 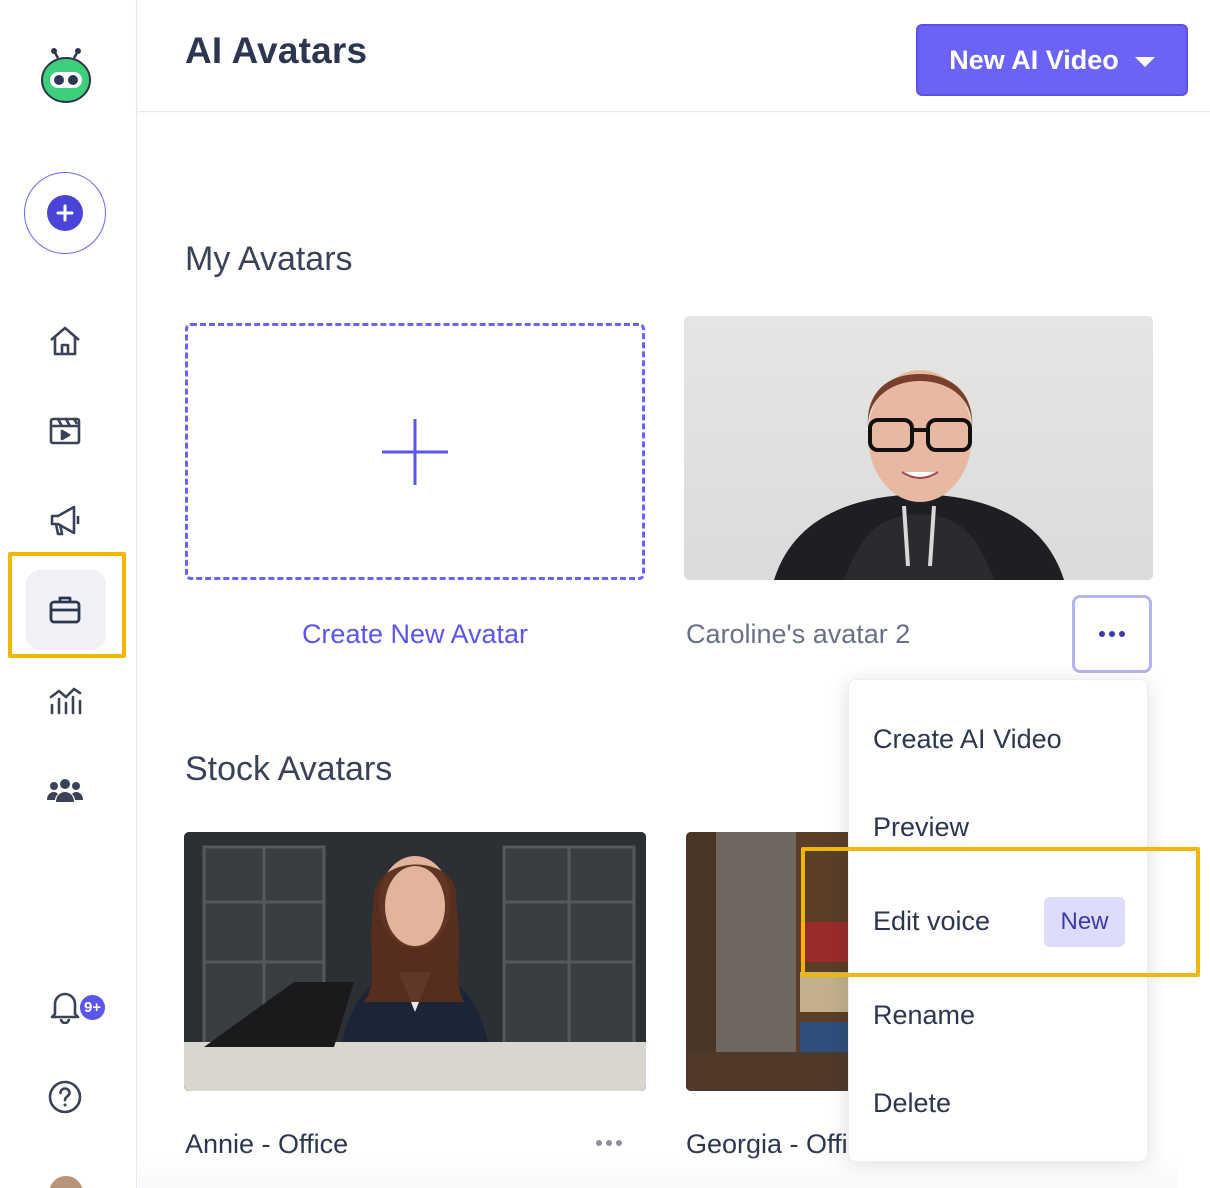 What do you see at coordinates (66, 1181) in the screenshot?
I see `user-avatar` at bounding box center [66, 1181].